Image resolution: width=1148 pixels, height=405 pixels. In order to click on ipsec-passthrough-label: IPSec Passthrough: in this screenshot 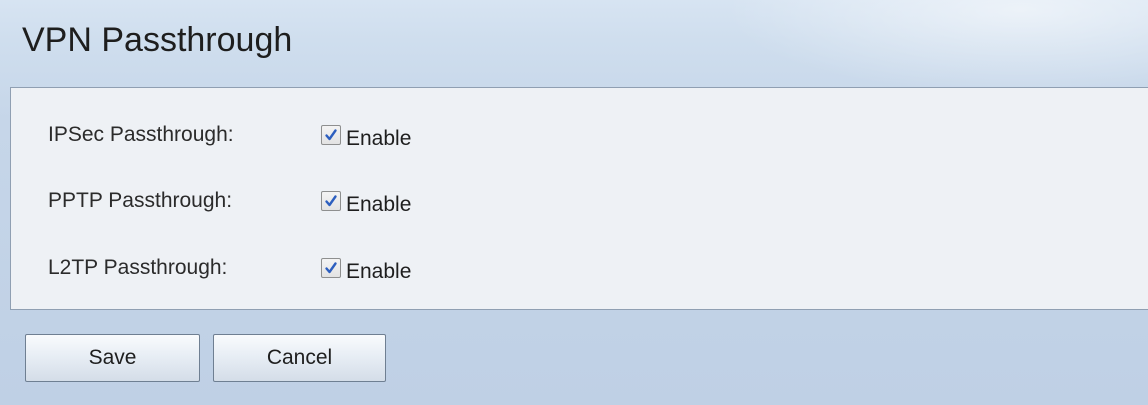, I will do `click(141, 134)`.